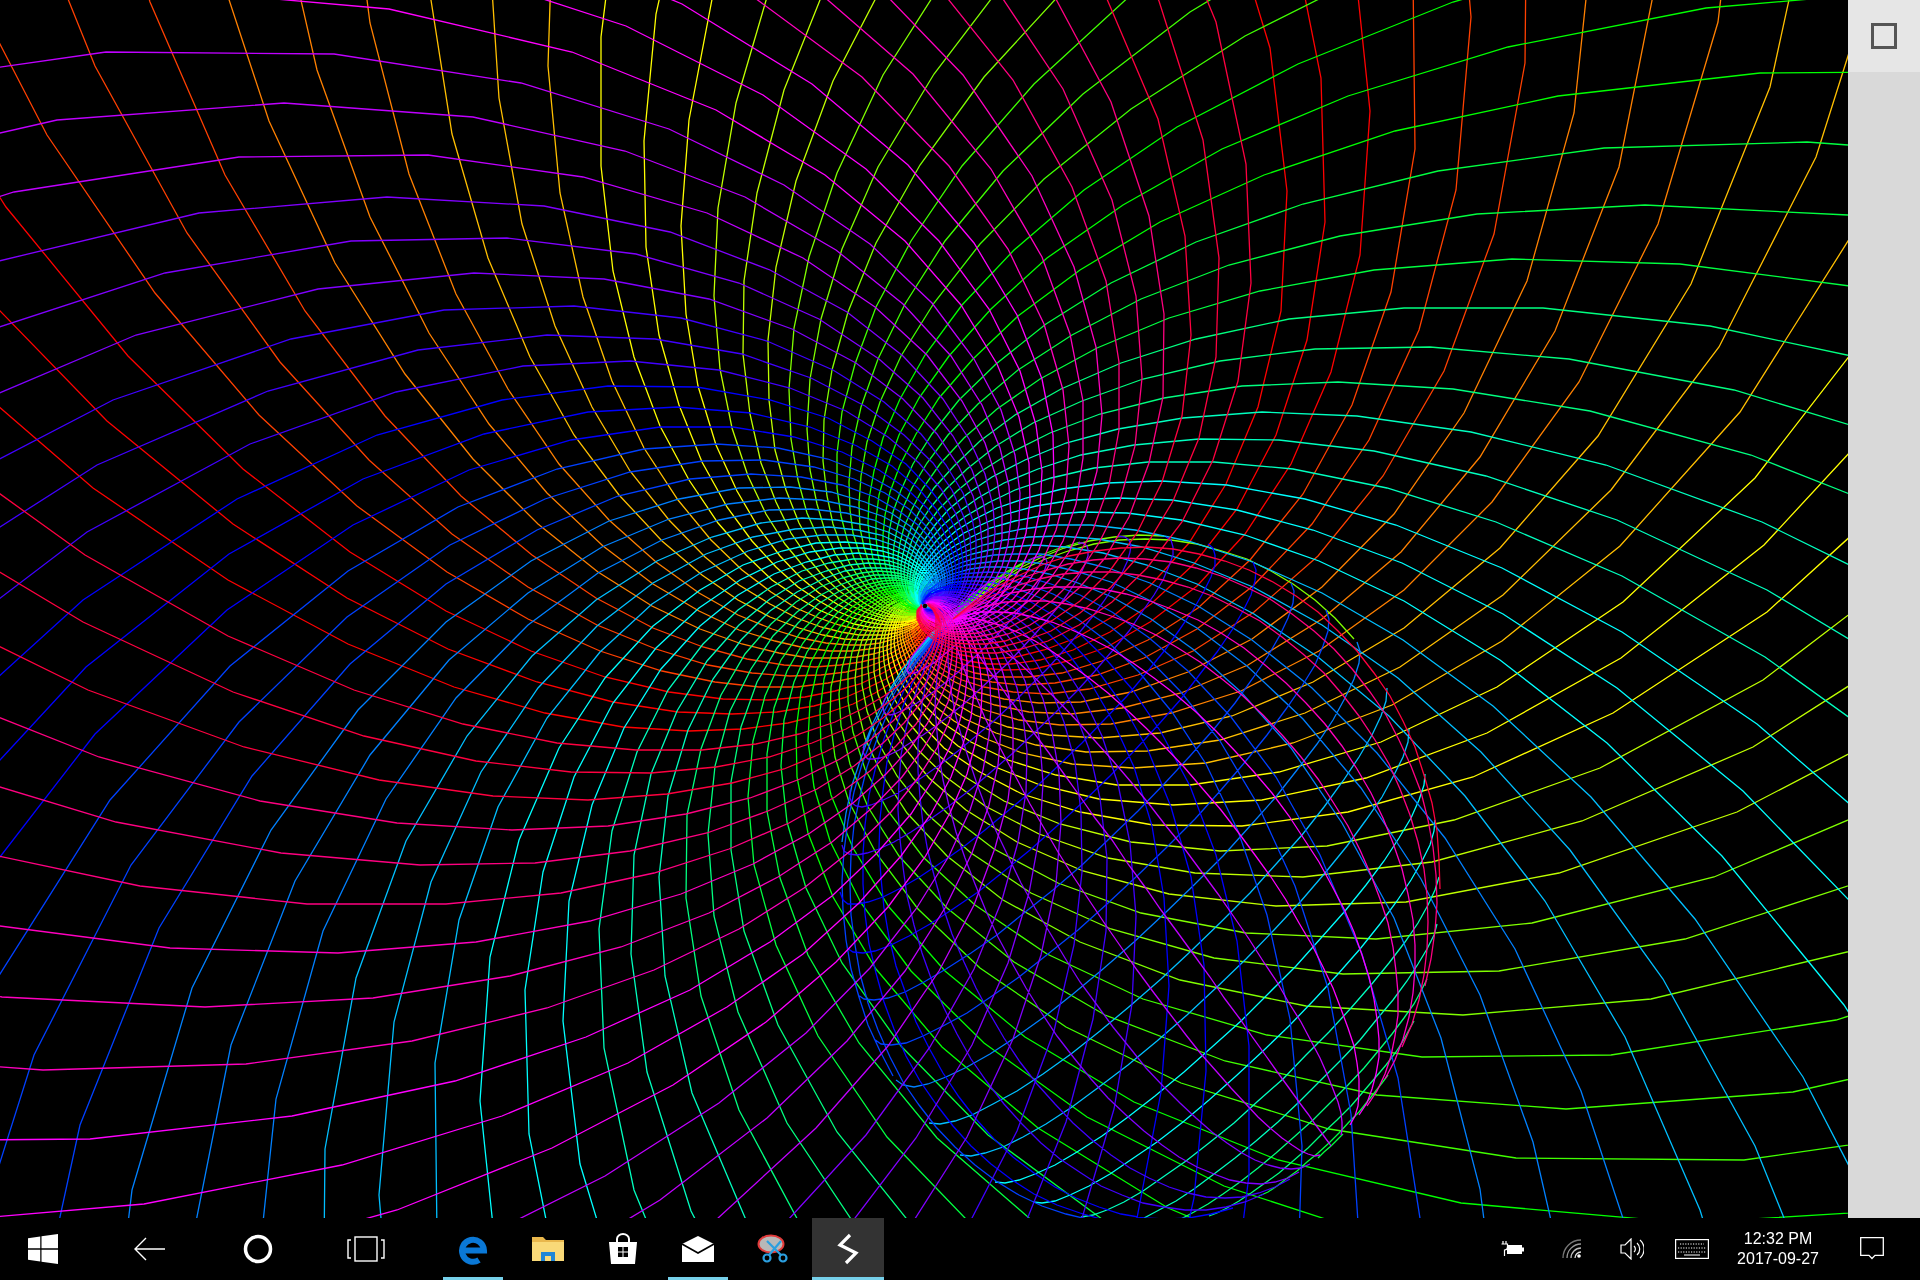 The height and width of the screenshot is (1280, 1920). Describe the element at coordinates (366, 1249) in the screenshot. I see `task-view-icon` at that location.